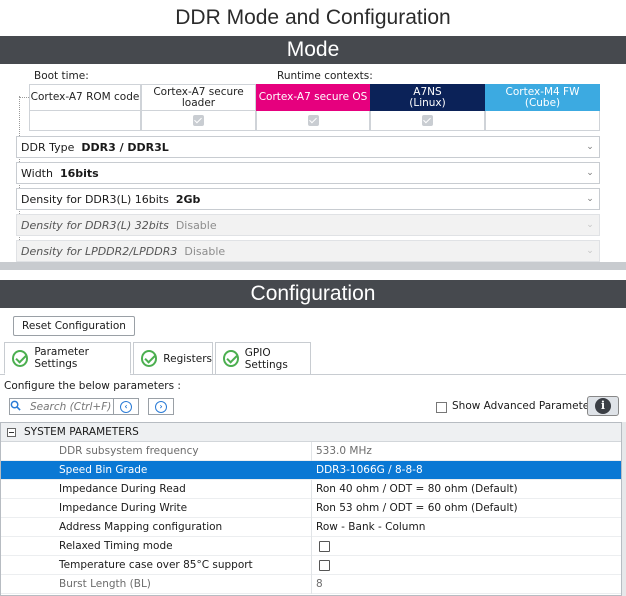  Describe the element at coordinates (196, 225) in the screenshot. I see `density-32bits-value: Disable` at that location.